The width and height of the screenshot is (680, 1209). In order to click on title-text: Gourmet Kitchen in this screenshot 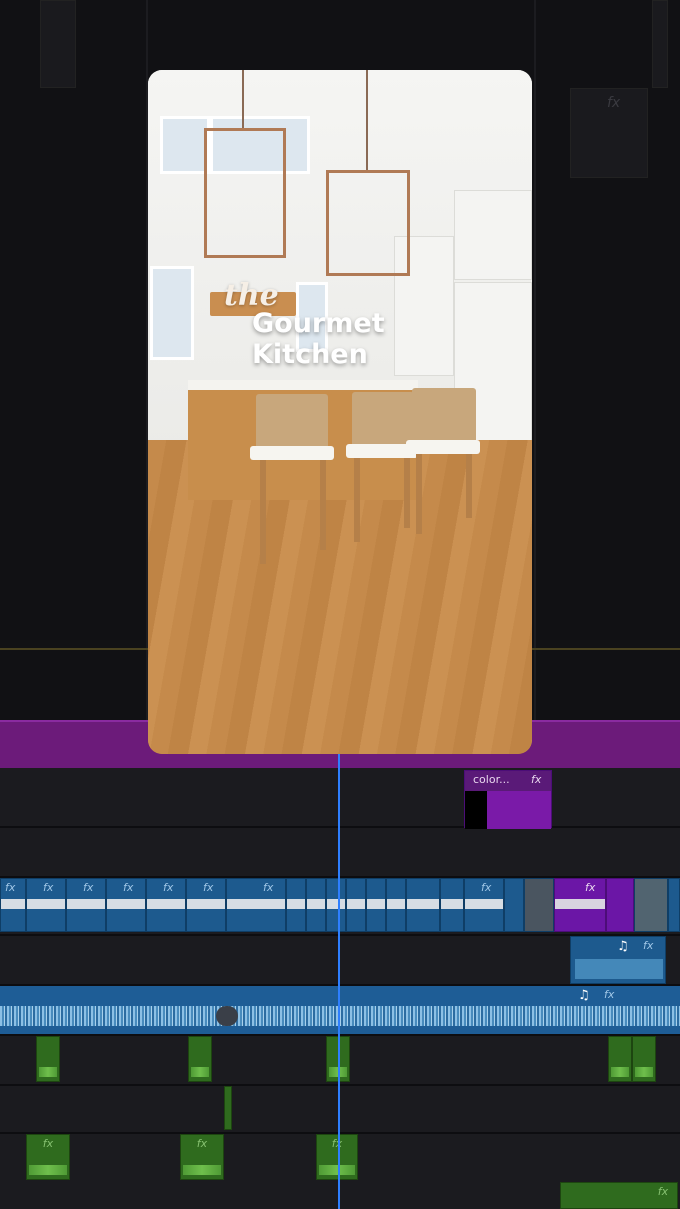, I will do `click(318, 339)`.